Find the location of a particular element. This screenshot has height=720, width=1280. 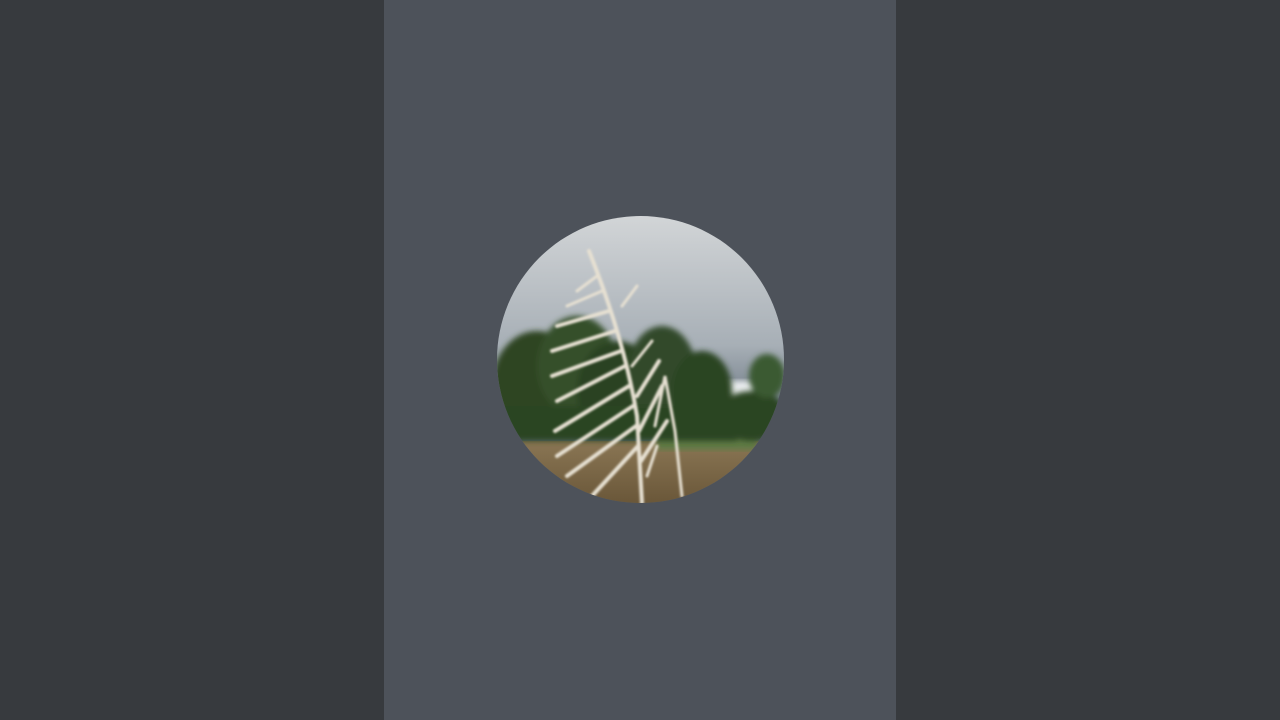

profile-avatar is located at coordinates (640, 359).